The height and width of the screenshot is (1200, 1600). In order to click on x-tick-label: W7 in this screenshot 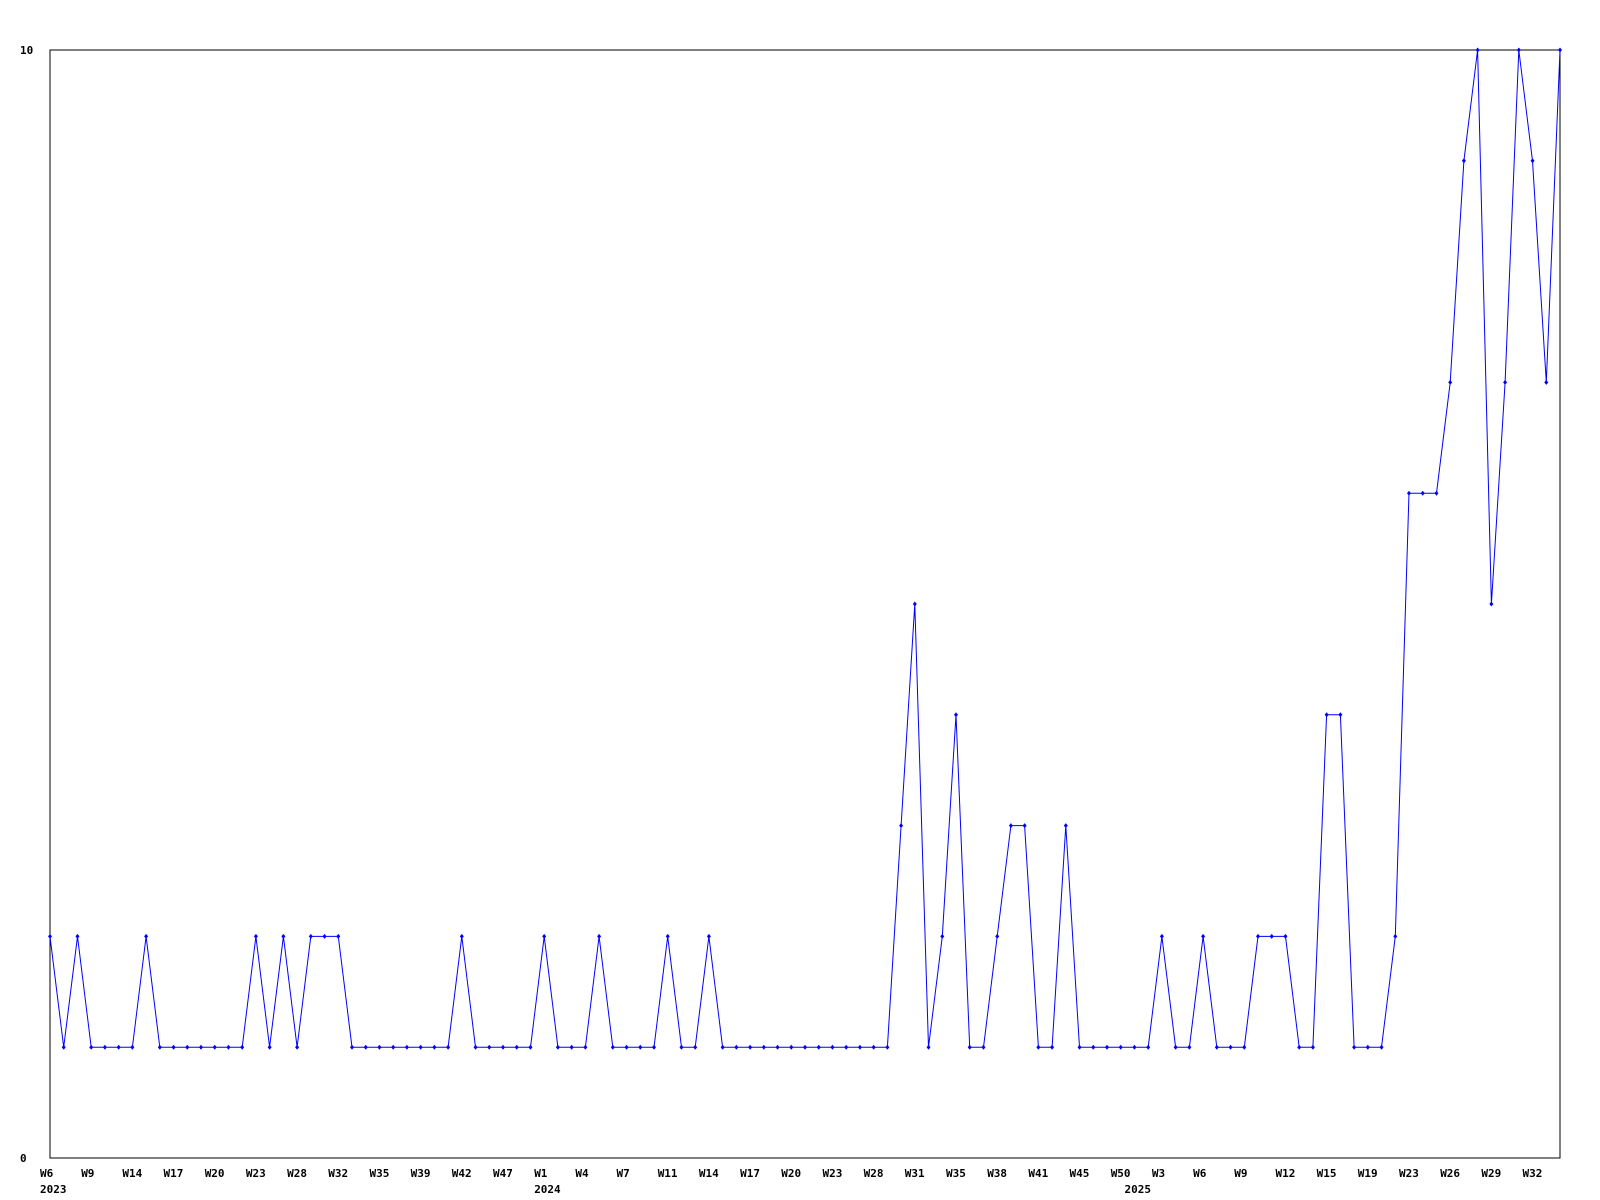, I will do `click(623, 1173)`.